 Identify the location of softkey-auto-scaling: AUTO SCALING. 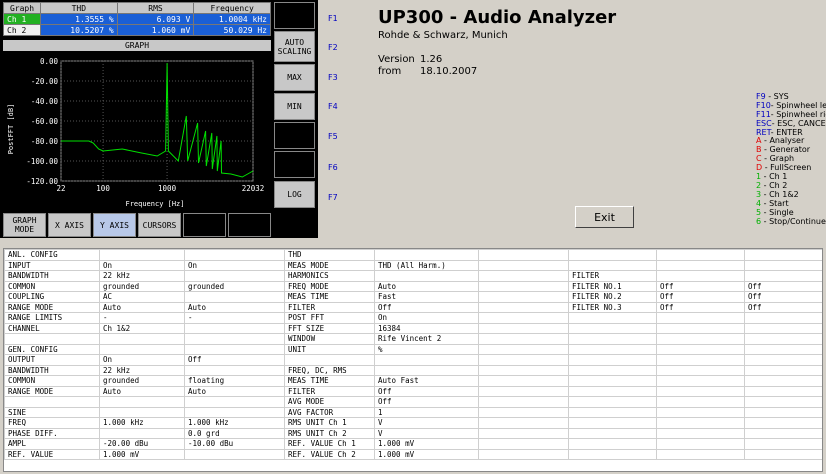
(294, 46).